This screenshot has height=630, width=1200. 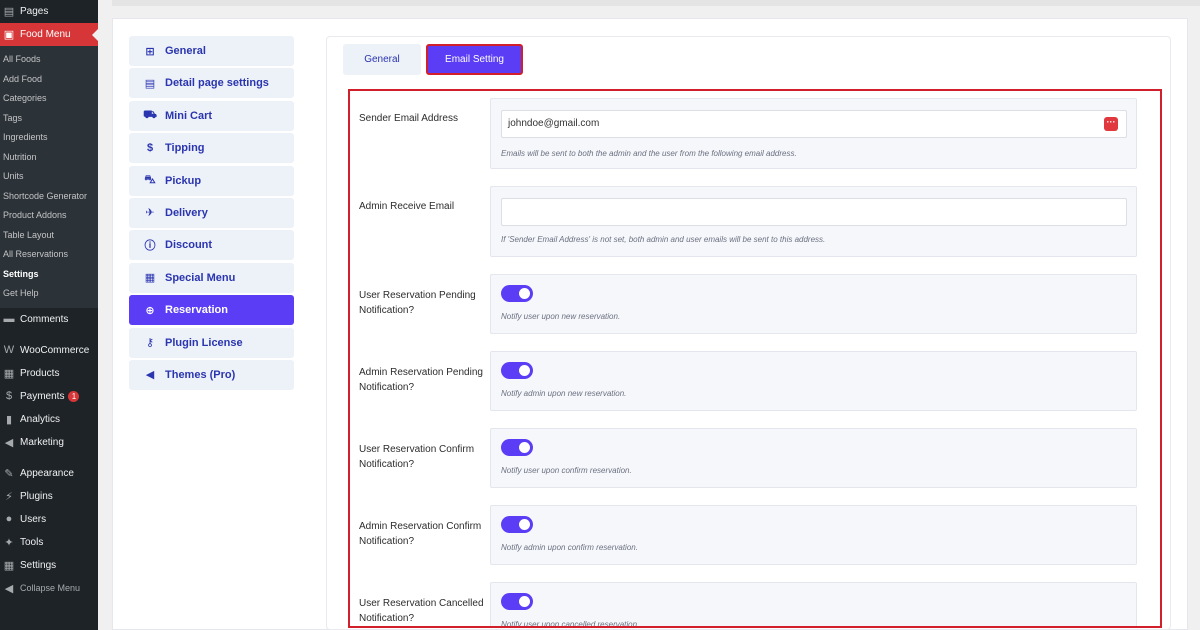 What do you see at coordinates (421, 611) in the screenshot?
I see `toggle-label: User Reservation Cancelled Notification?` at bounding box center [421, 611].